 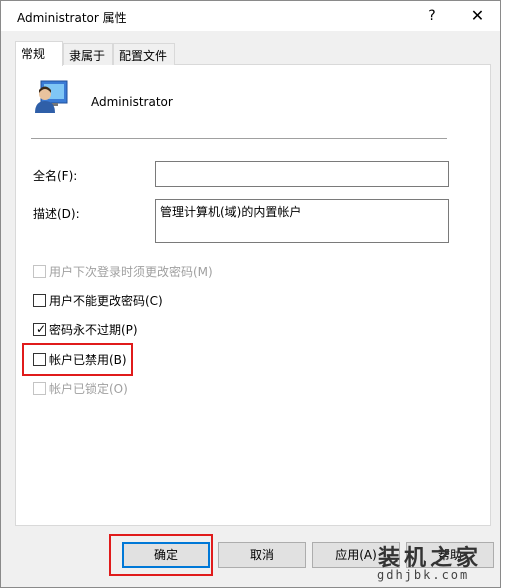 I want to click on fullname-field, so click(x=302, y=174).